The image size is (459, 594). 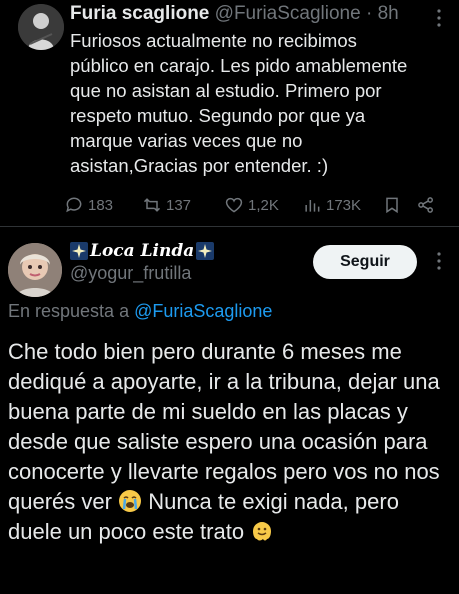 I want to click on tweet-header: Furia scaglione @FuriaScaglione · 8h, so click(x=249, y=14).